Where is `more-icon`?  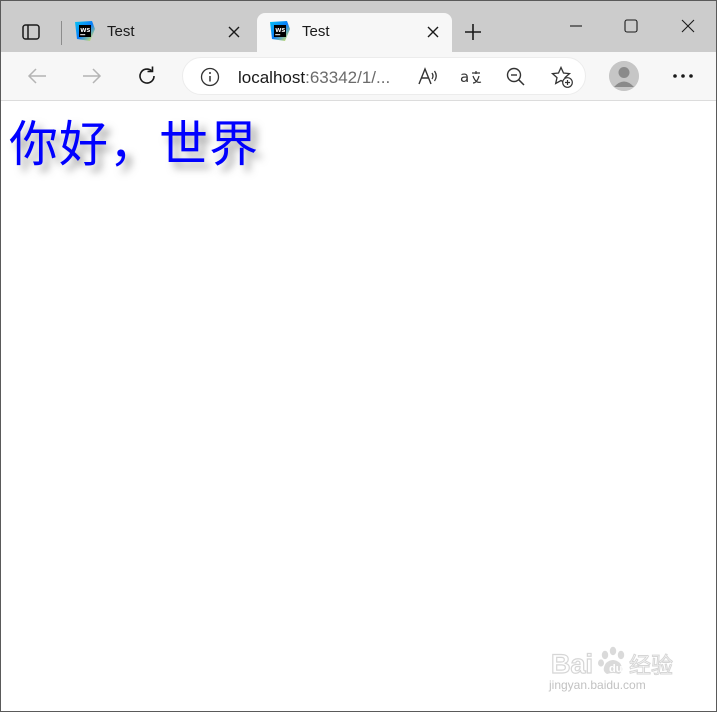 more-icon is located at coordinates (683, 76).